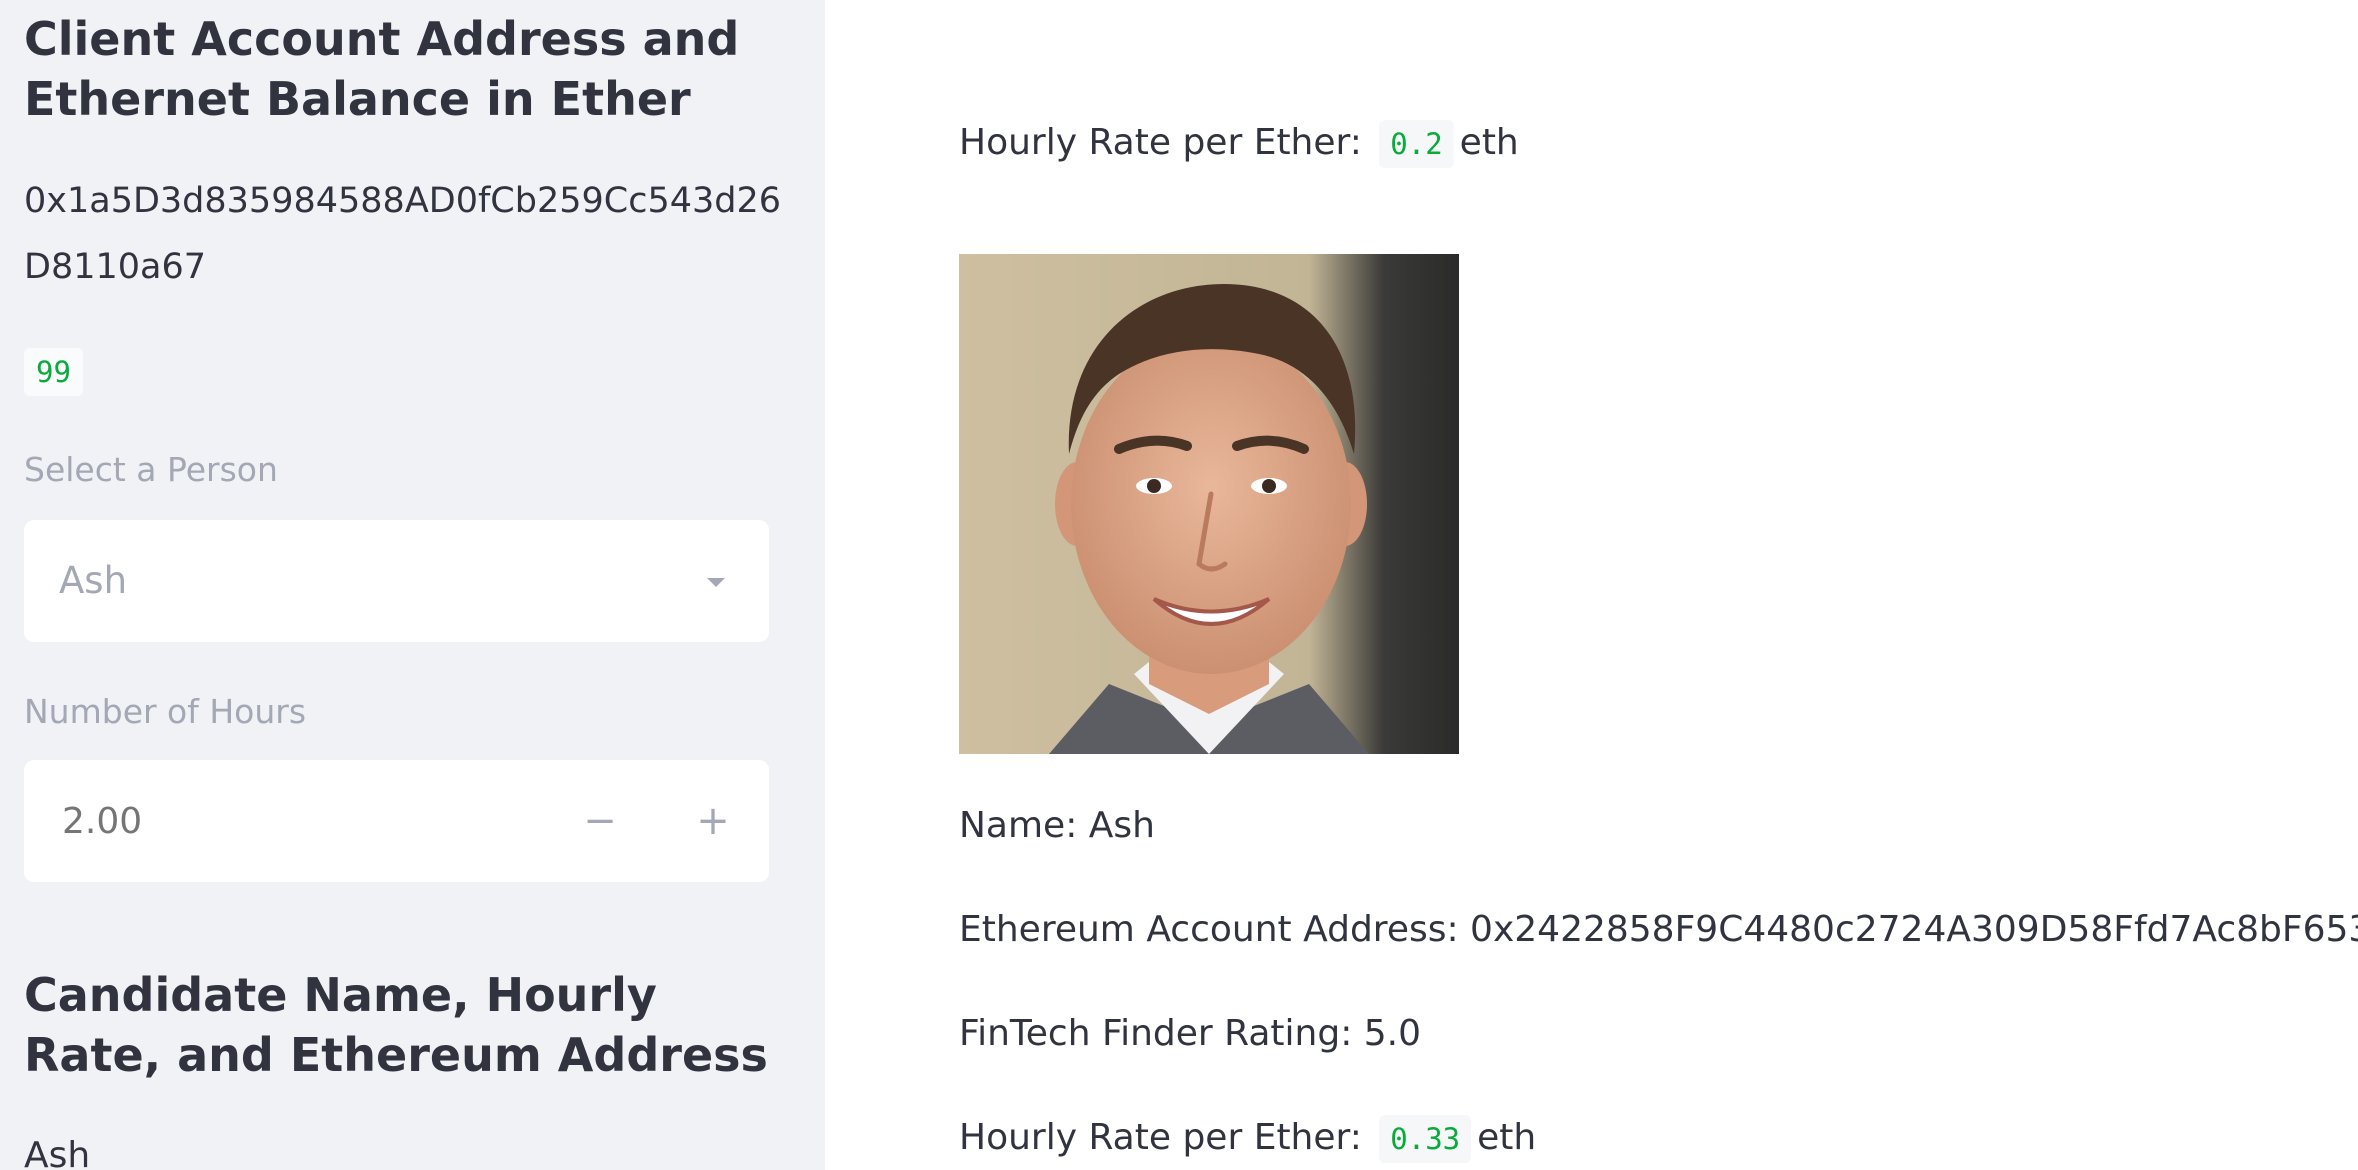  Describe the element at coordinates (1416, 144) in the screenshot. I see `hourly-rate-value: 0.2` at that location.